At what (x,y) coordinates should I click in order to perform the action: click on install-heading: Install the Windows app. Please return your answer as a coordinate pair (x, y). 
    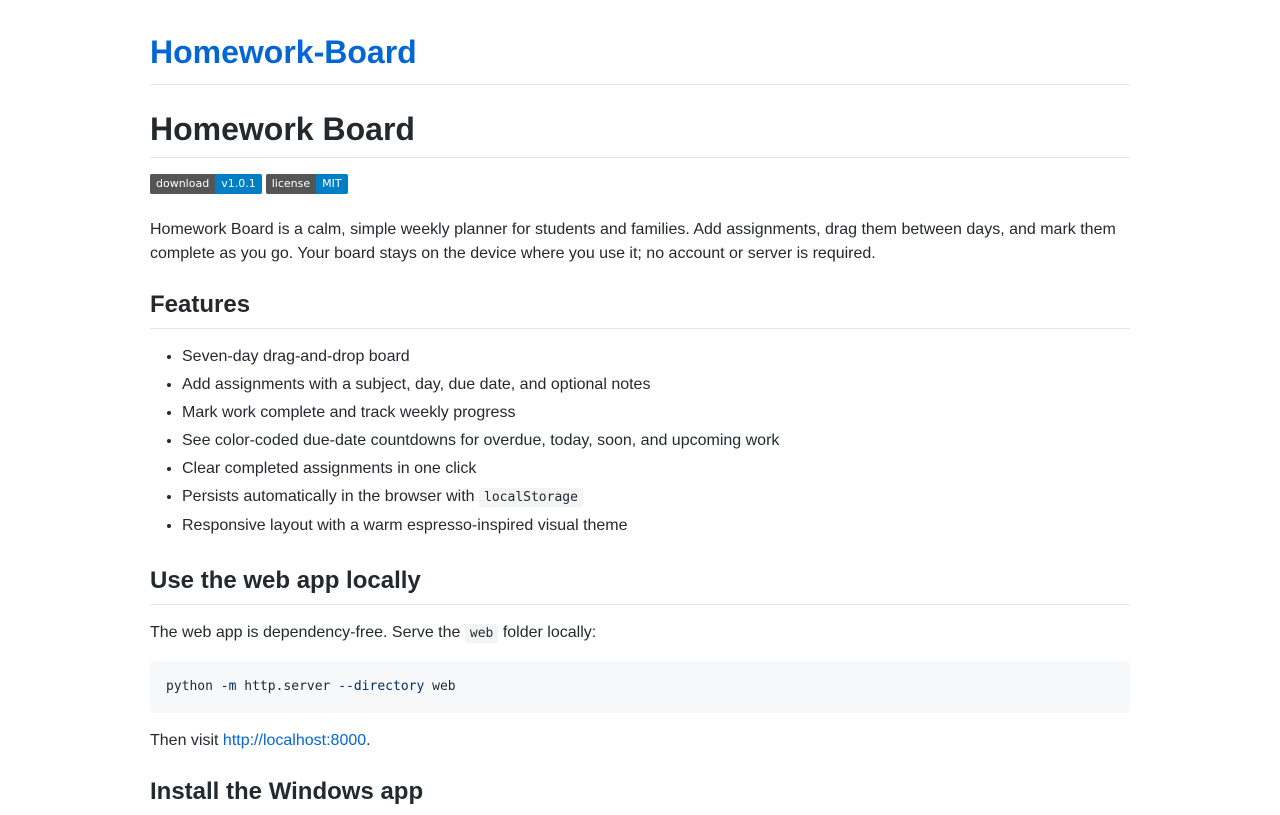
    Looking at the image, I should click on (287, 791).